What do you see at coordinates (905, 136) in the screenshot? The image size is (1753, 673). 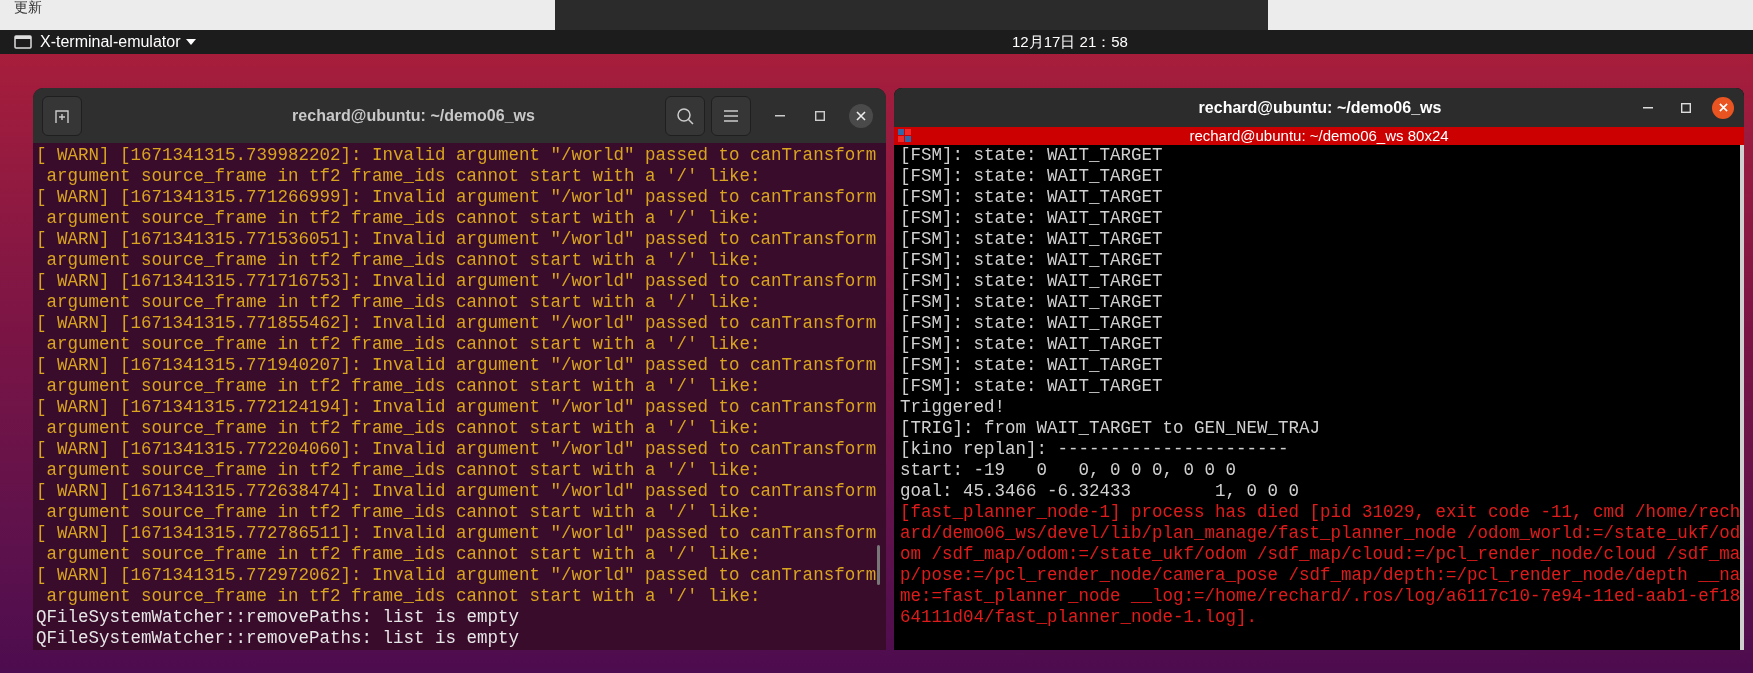 I see `terminal-app-icon` at bounding box center [905, 136].